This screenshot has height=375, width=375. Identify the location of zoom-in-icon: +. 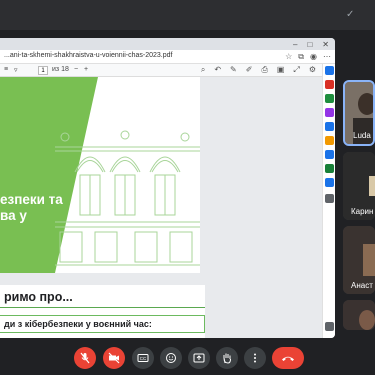
(86, 69).